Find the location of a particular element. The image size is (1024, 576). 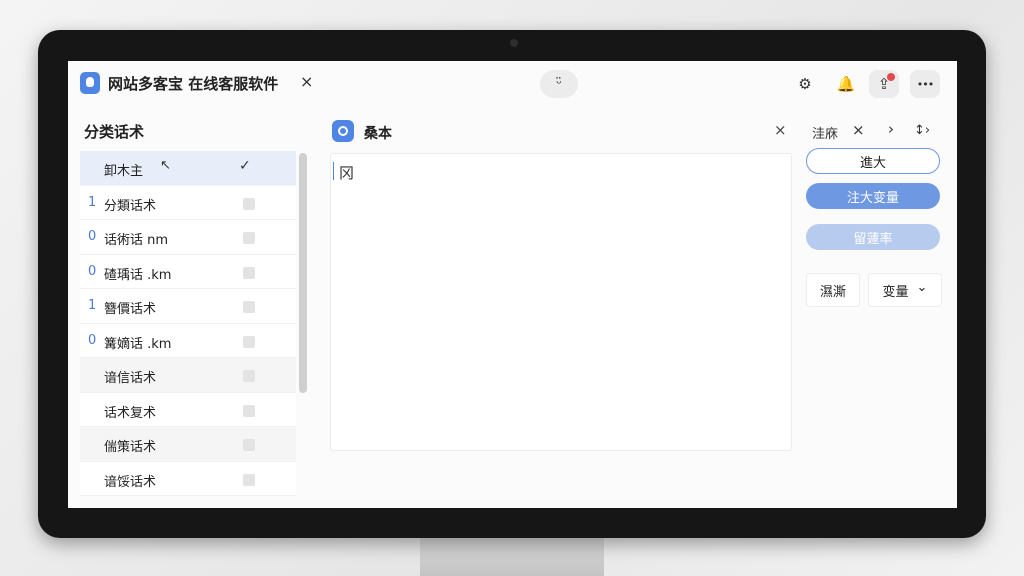

list-item-label: 谙信话术 is located at coordinates (130, 378).